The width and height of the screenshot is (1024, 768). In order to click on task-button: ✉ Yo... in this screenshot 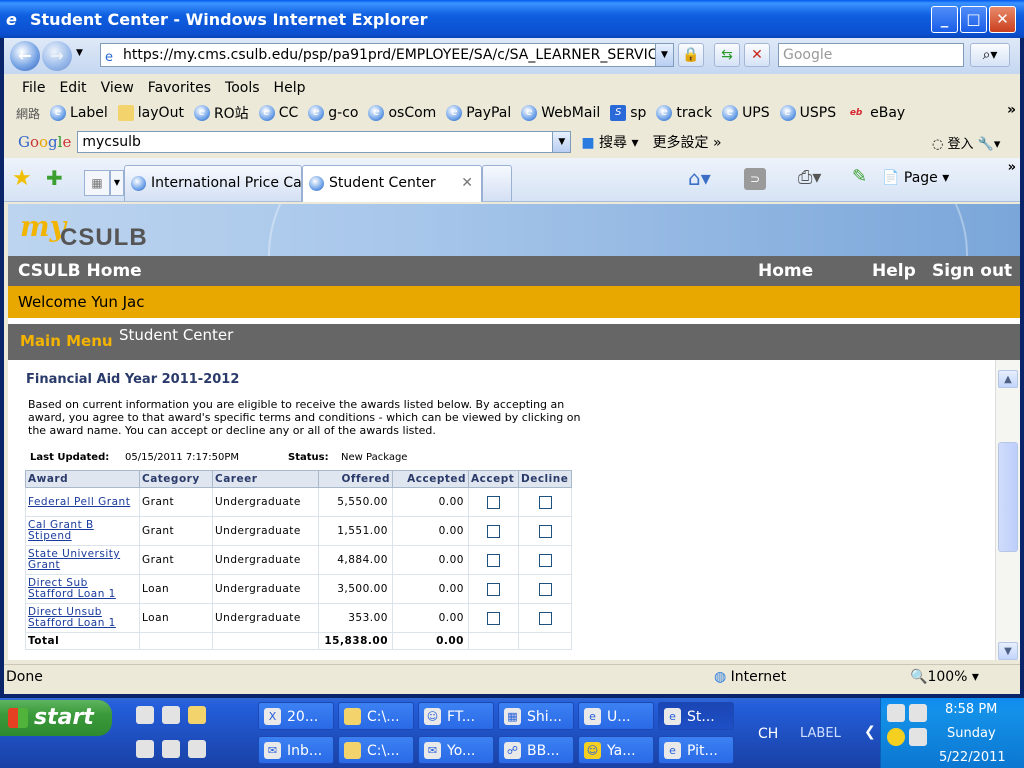, I will do `click(456, 750)`.